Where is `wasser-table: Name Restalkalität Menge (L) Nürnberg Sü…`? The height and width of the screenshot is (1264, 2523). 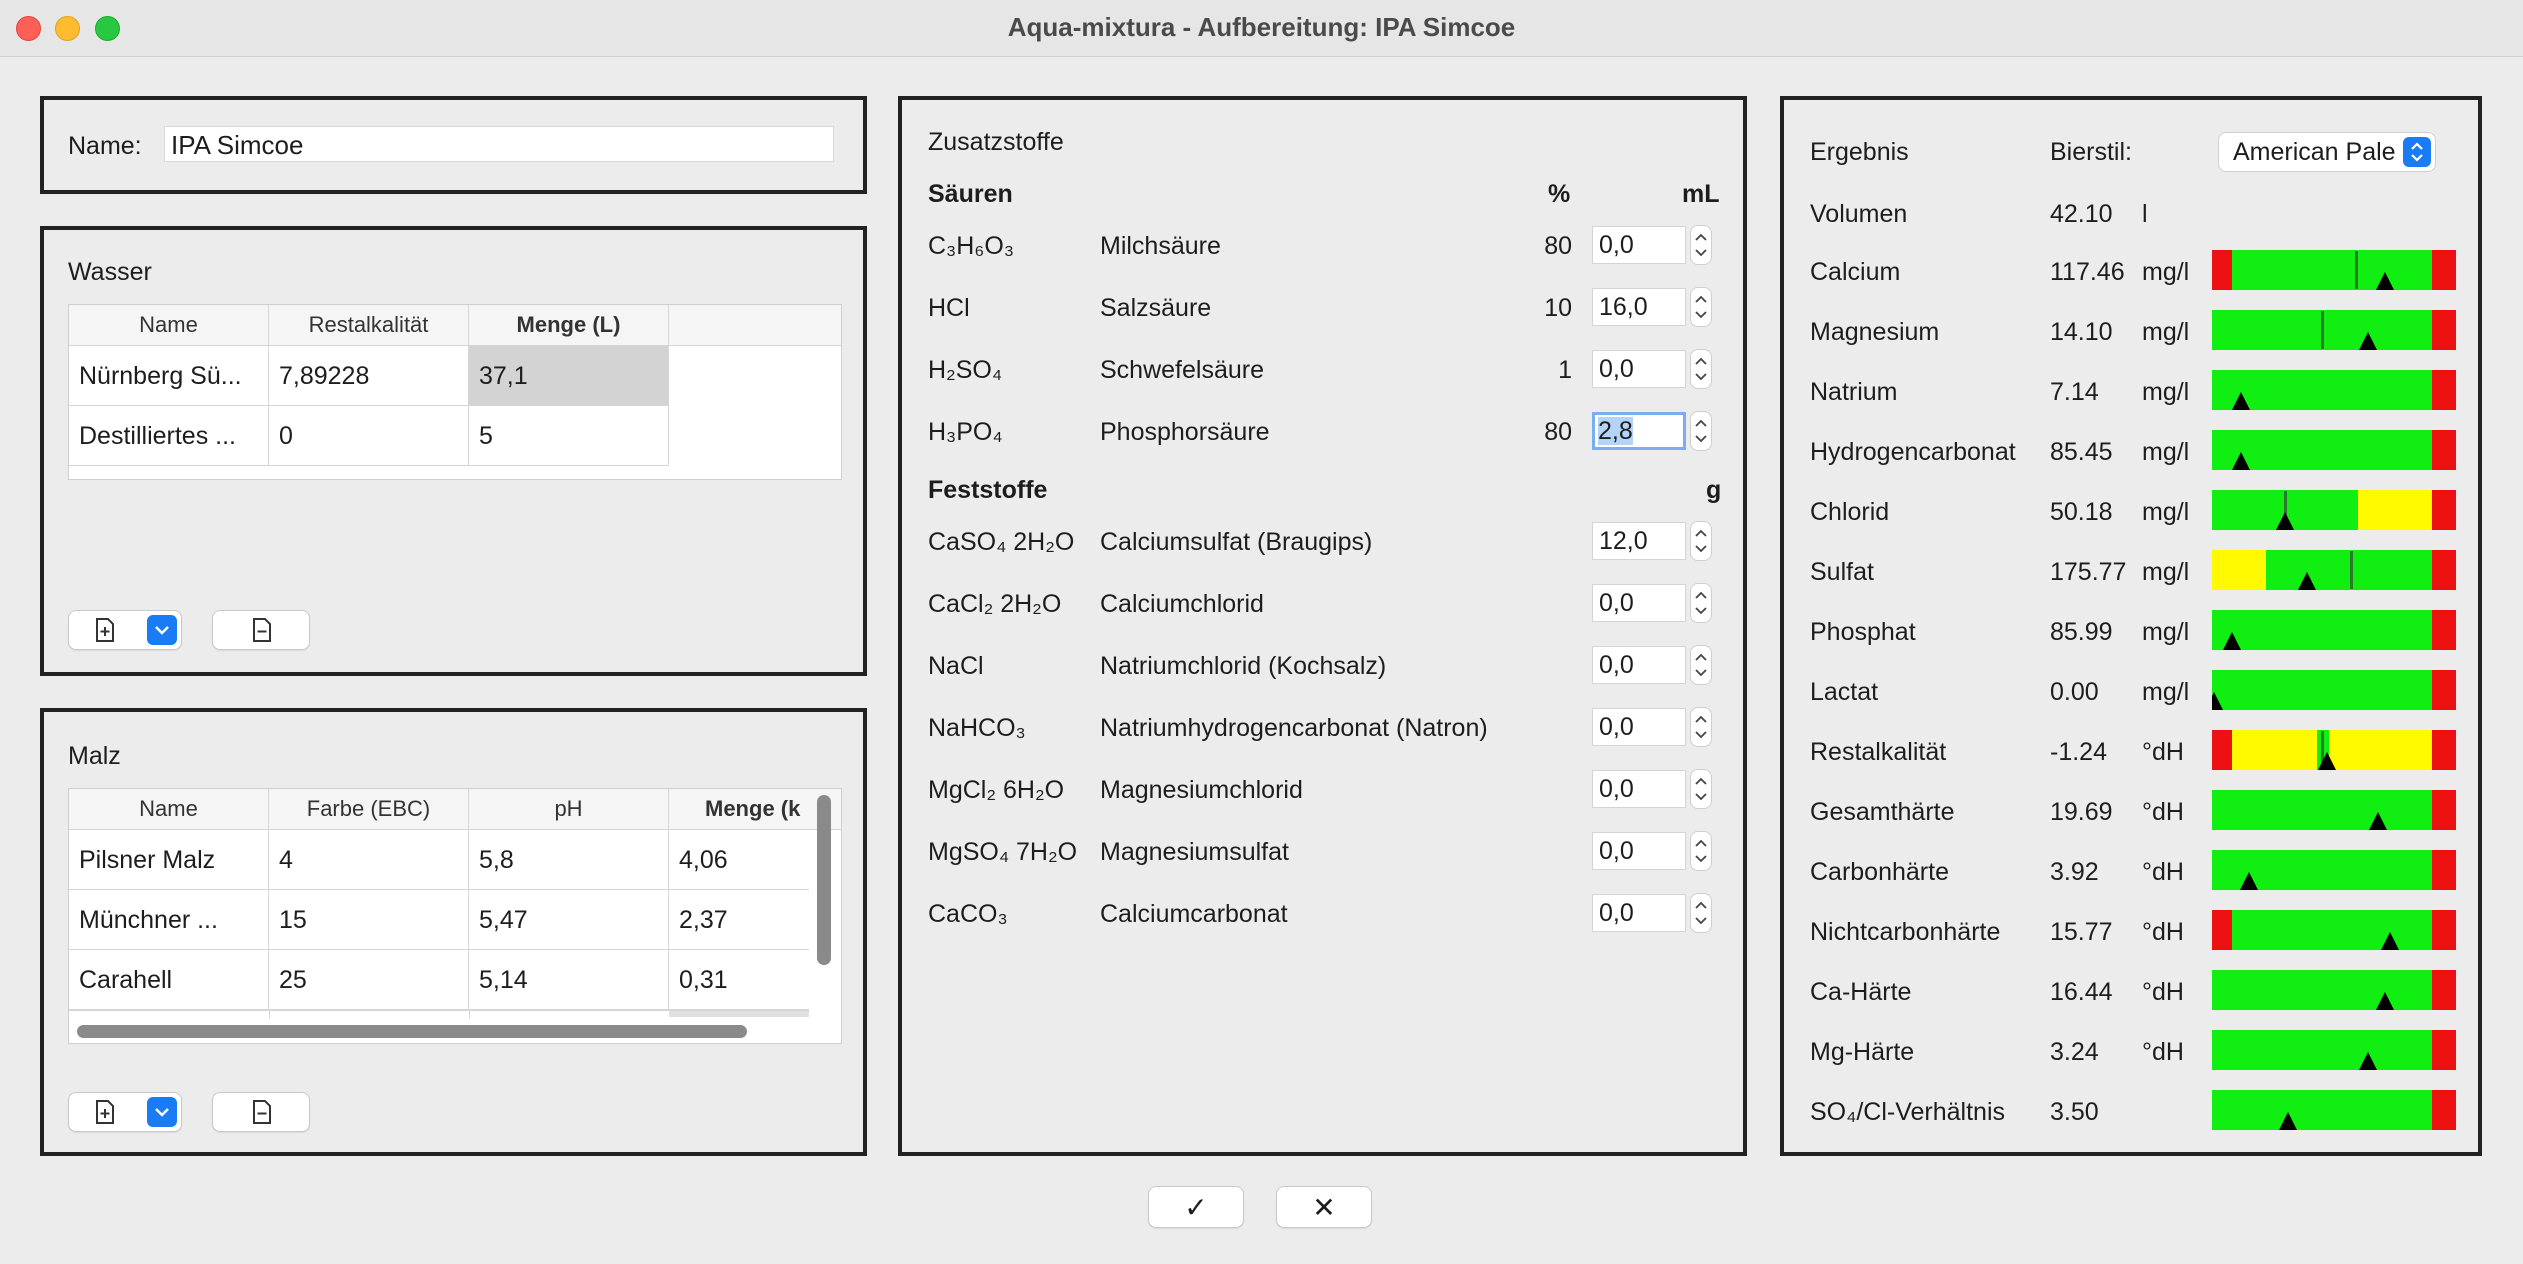 wasser-table: Name Restalkalität Menge (L) Nürnberg Sü… is located at coordinates (455, 392).